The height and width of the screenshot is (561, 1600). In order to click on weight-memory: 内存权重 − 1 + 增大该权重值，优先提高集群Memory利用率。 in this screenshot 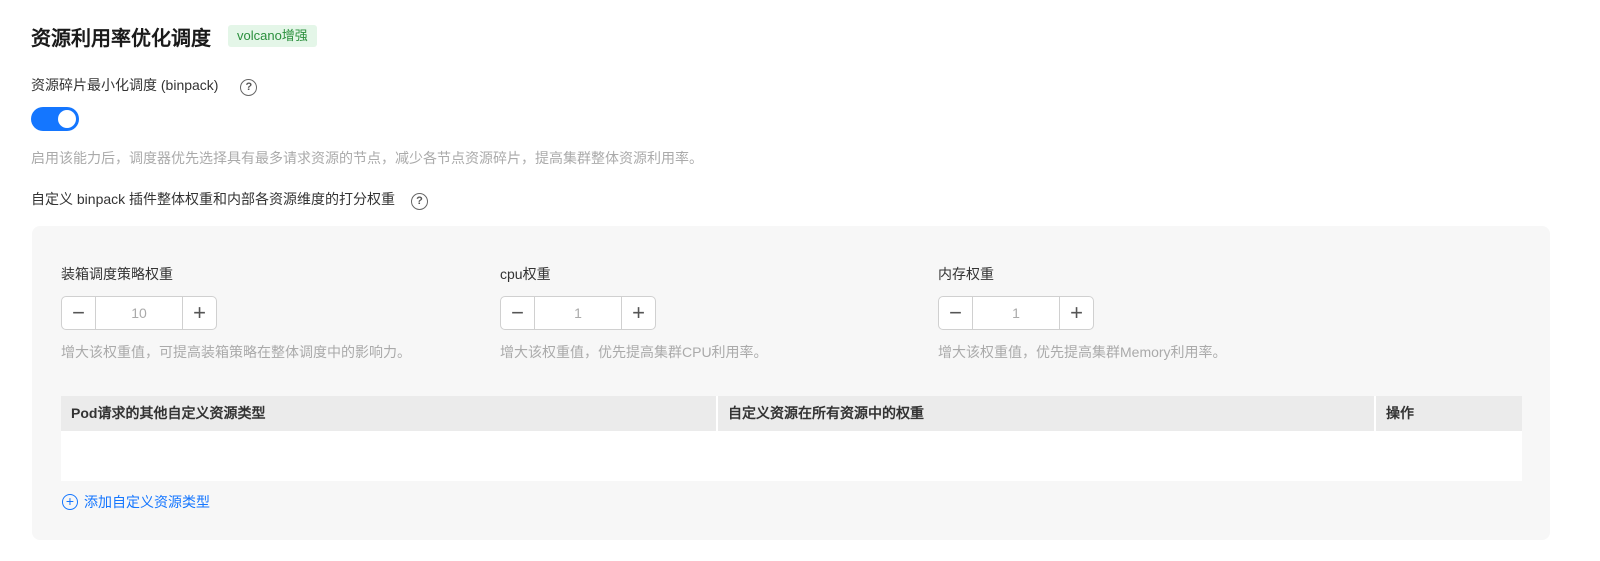, I will do `click(1082, 313)`.